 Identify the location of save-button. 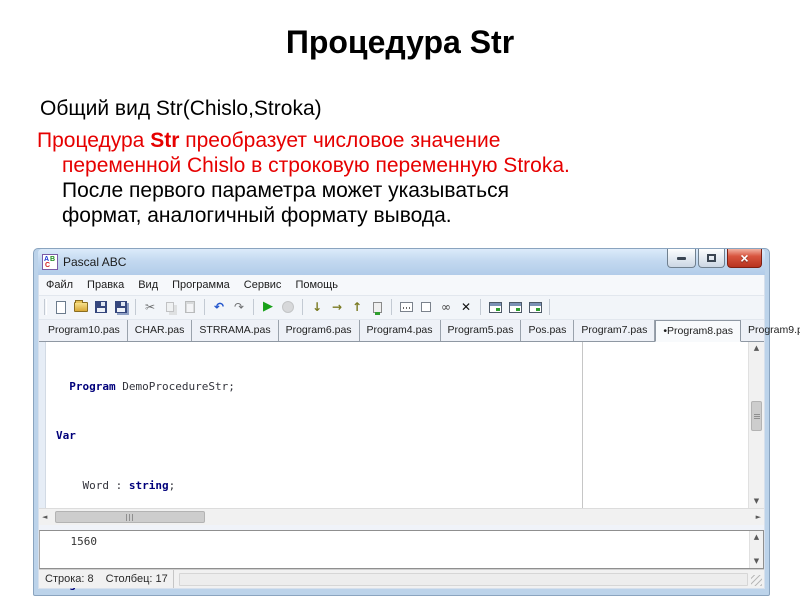
(101, 307).